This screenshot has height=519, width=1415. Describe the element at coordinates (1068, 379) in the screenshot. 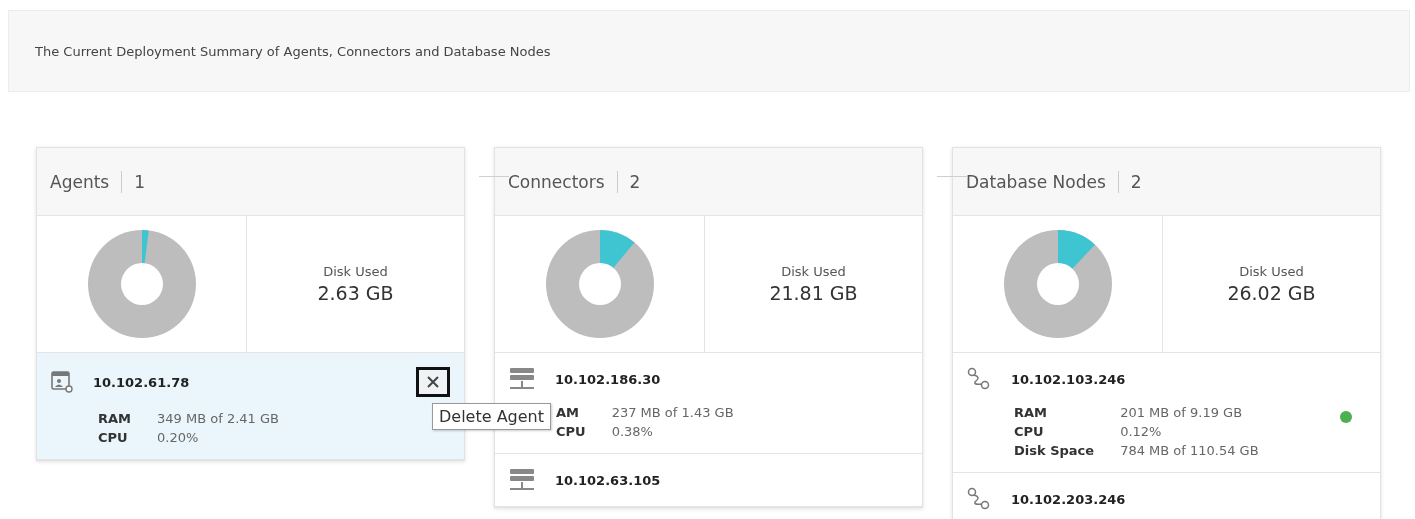

I see `node-address: 10.102.103.246` at that location.